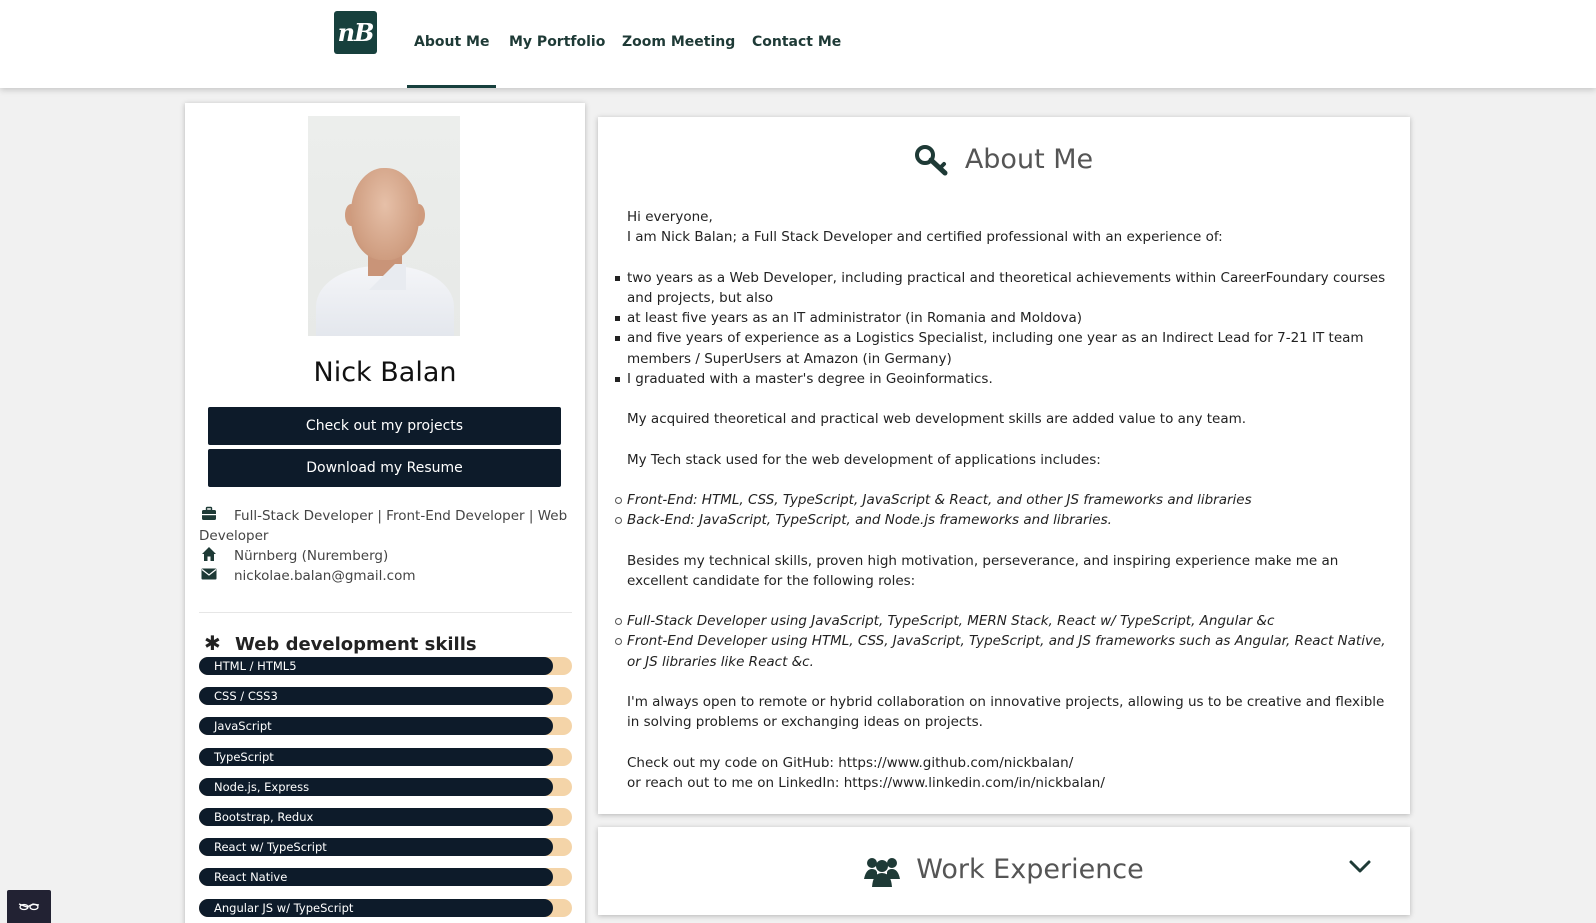 The height and width of the screenshot is (923, 1596). Describe the element at coordinates (1360, 867) in the screenshot. I see `chevron-down-icon` at that location.